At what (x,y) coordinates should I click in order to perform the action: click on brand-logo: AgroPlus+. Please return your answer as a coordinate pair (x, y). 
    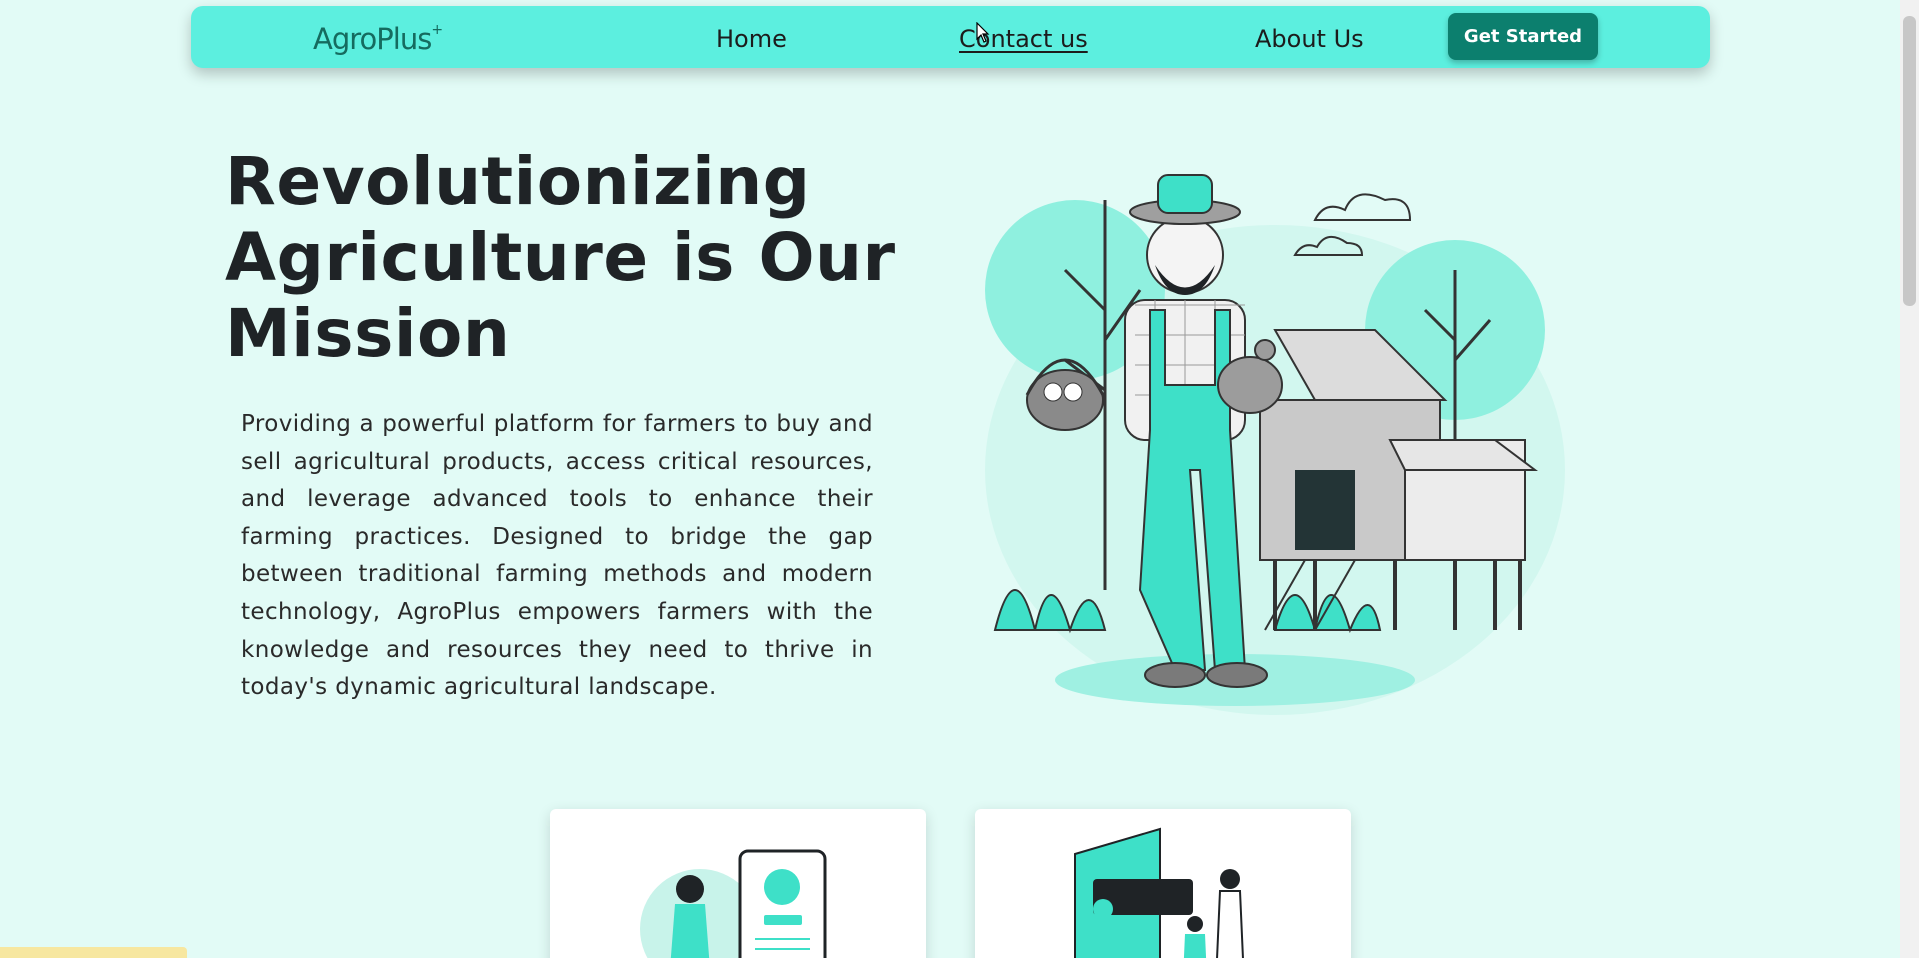
    Looking at the image, I should click on (378, 39).